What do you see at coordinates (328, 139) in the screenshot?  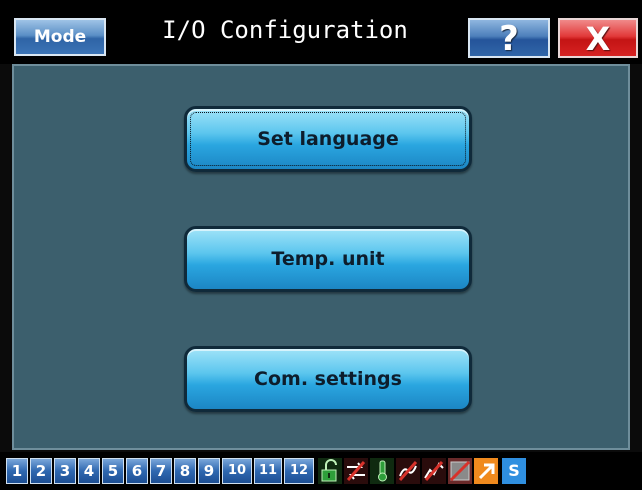 I see `set-language-button: Set language` at bounding box center [328, 139].